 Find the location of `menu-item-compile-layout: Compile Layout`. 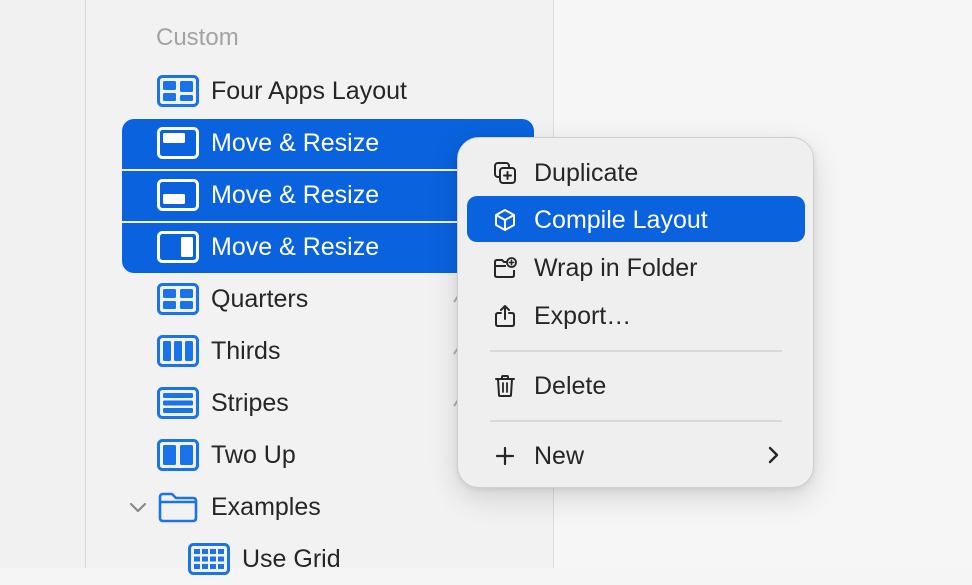

menu-item-compile-layout: Compile Layout is located at coordinates (636, 219).